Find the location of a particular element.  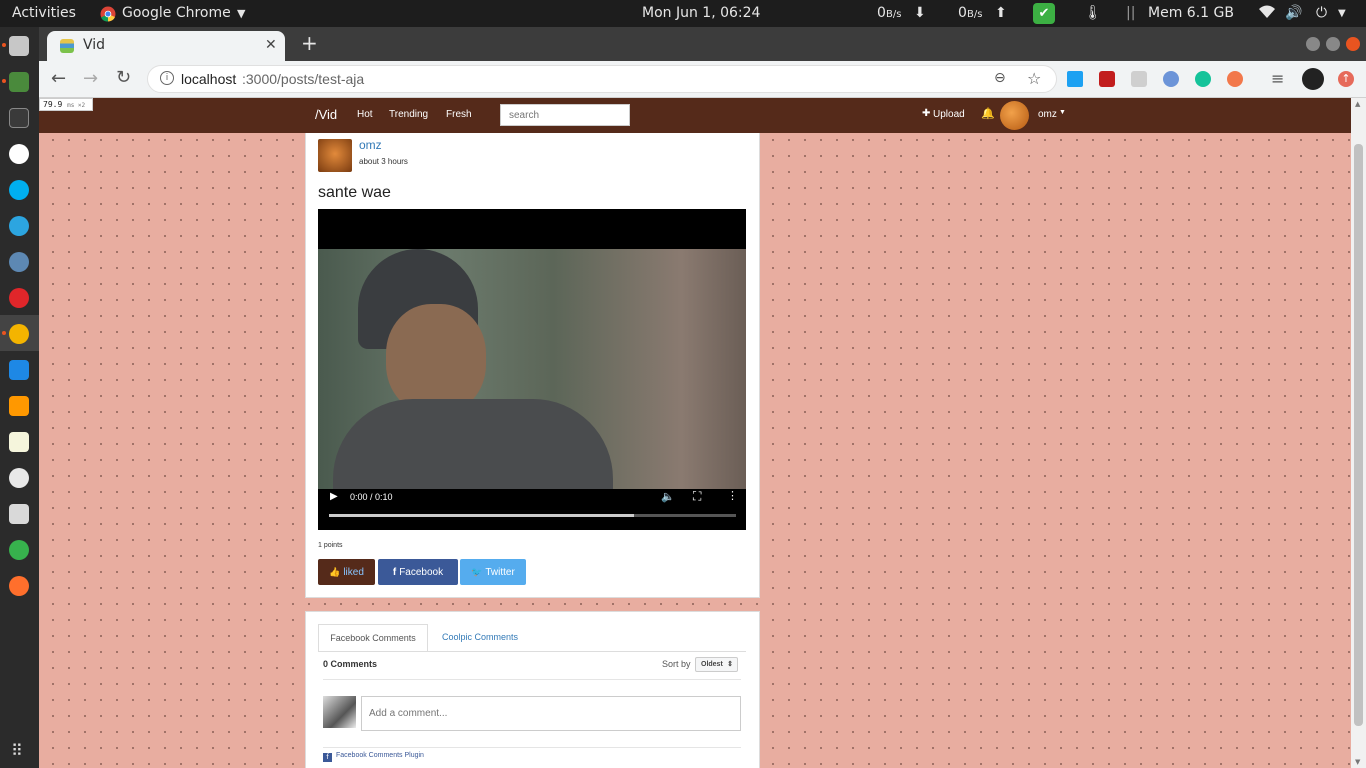

slack-icon is located at coordinates (19, 478).